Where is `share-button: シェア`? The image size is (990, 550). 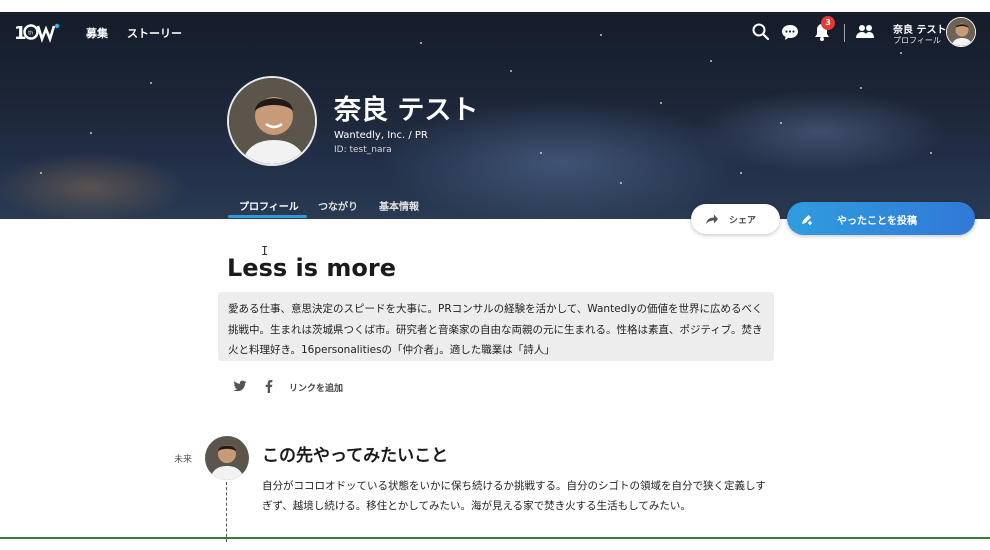 share-button: シェア is located at coordinates (735, 219).